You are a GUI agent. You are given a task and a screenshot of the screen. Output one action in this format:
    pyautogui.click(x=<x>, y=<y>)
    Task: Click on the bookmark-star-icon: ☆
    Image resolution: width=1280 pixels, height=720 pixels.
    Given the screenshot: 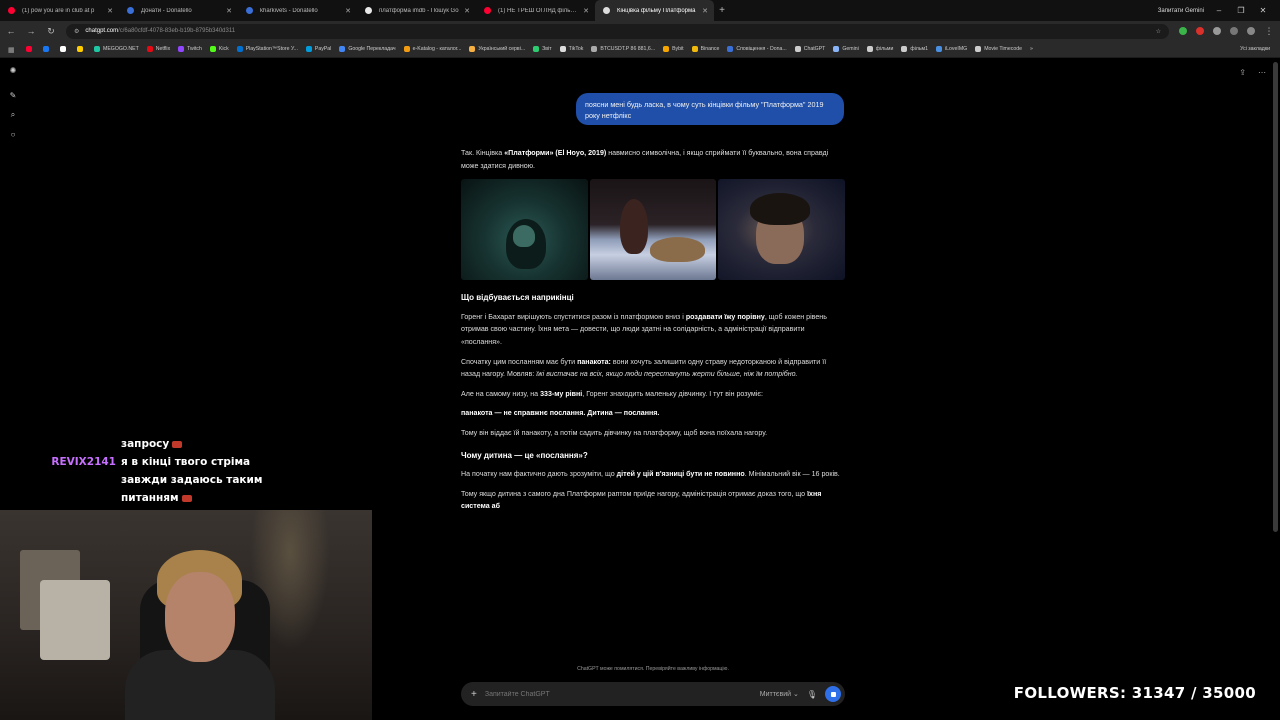 What is the action you would take?
    pyautogui.click(x=1158, y=31)
    